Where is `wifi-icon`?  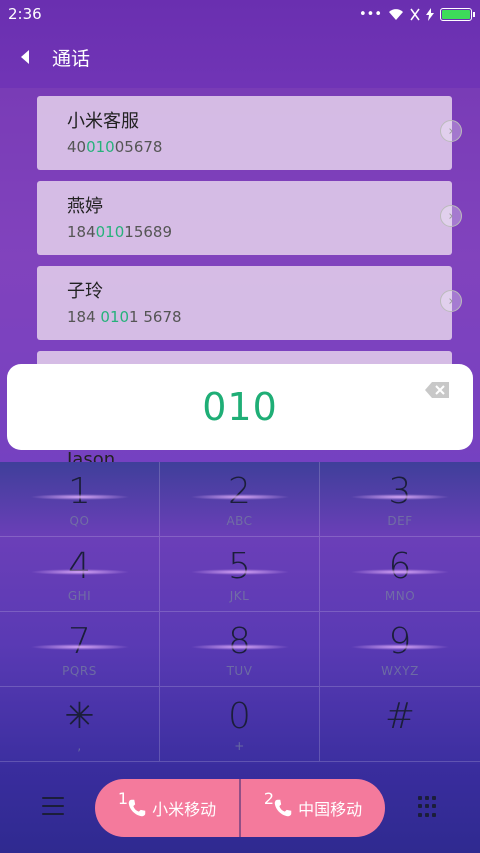 wifi-icon is located at coordinates (396, 14).